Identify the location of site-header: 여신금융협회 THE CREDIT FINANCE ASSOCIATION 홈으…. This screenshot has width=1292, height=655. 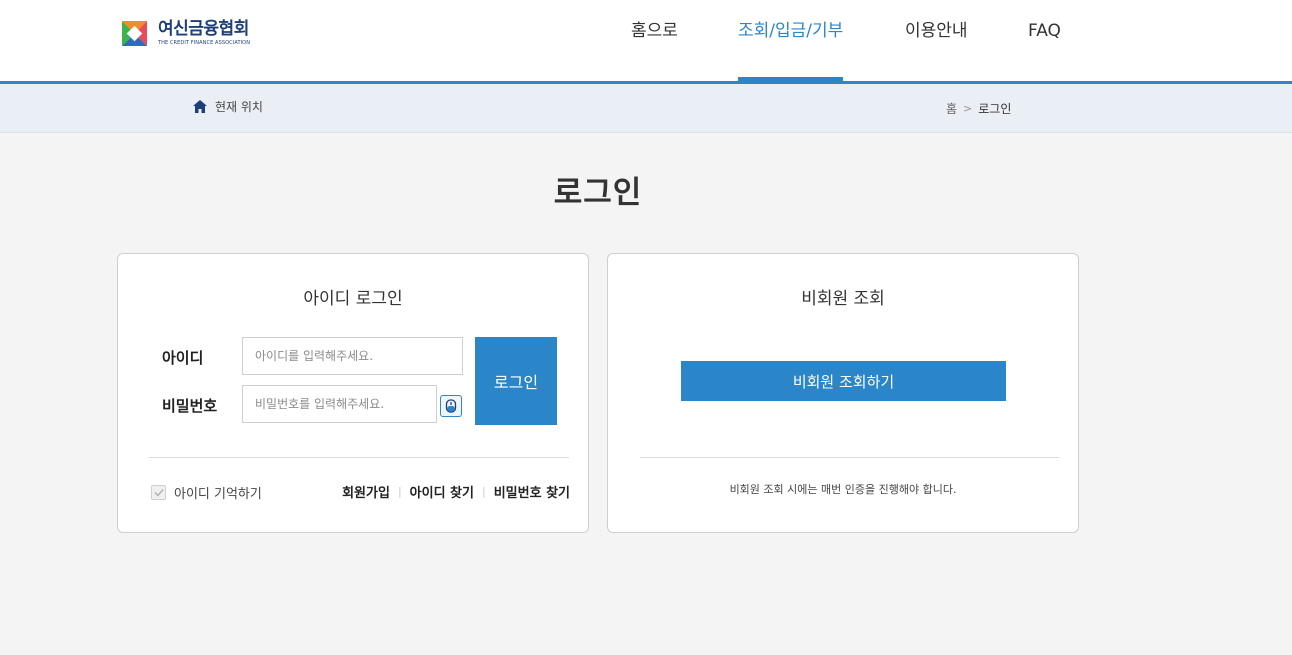
(646, 42).